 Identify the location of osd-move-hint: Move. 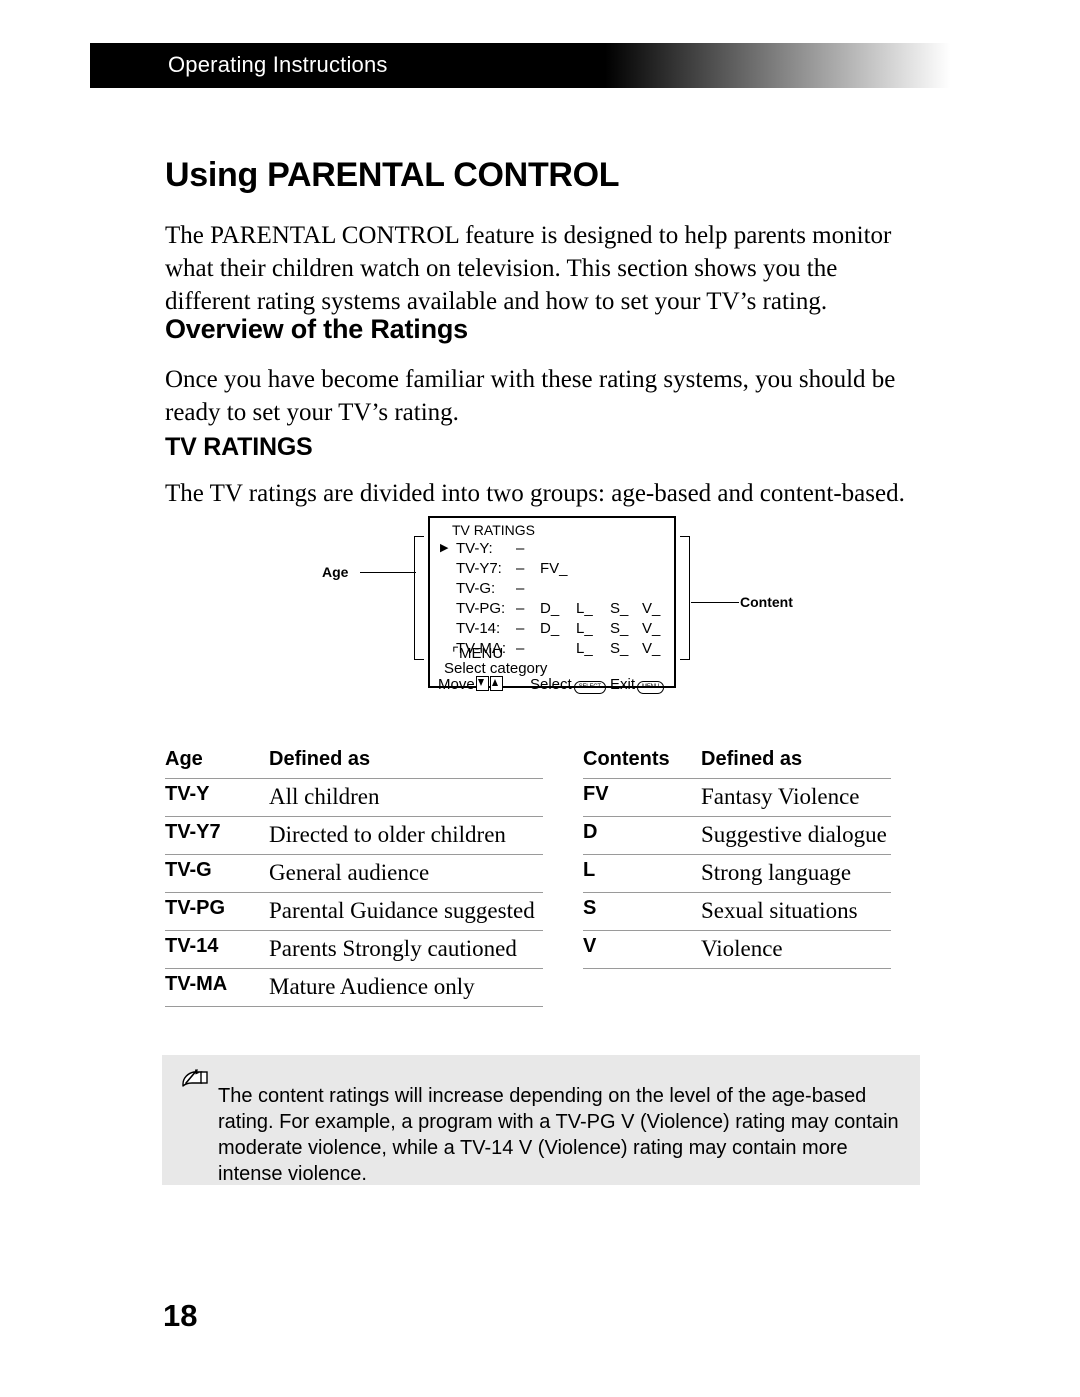
(470, 684).